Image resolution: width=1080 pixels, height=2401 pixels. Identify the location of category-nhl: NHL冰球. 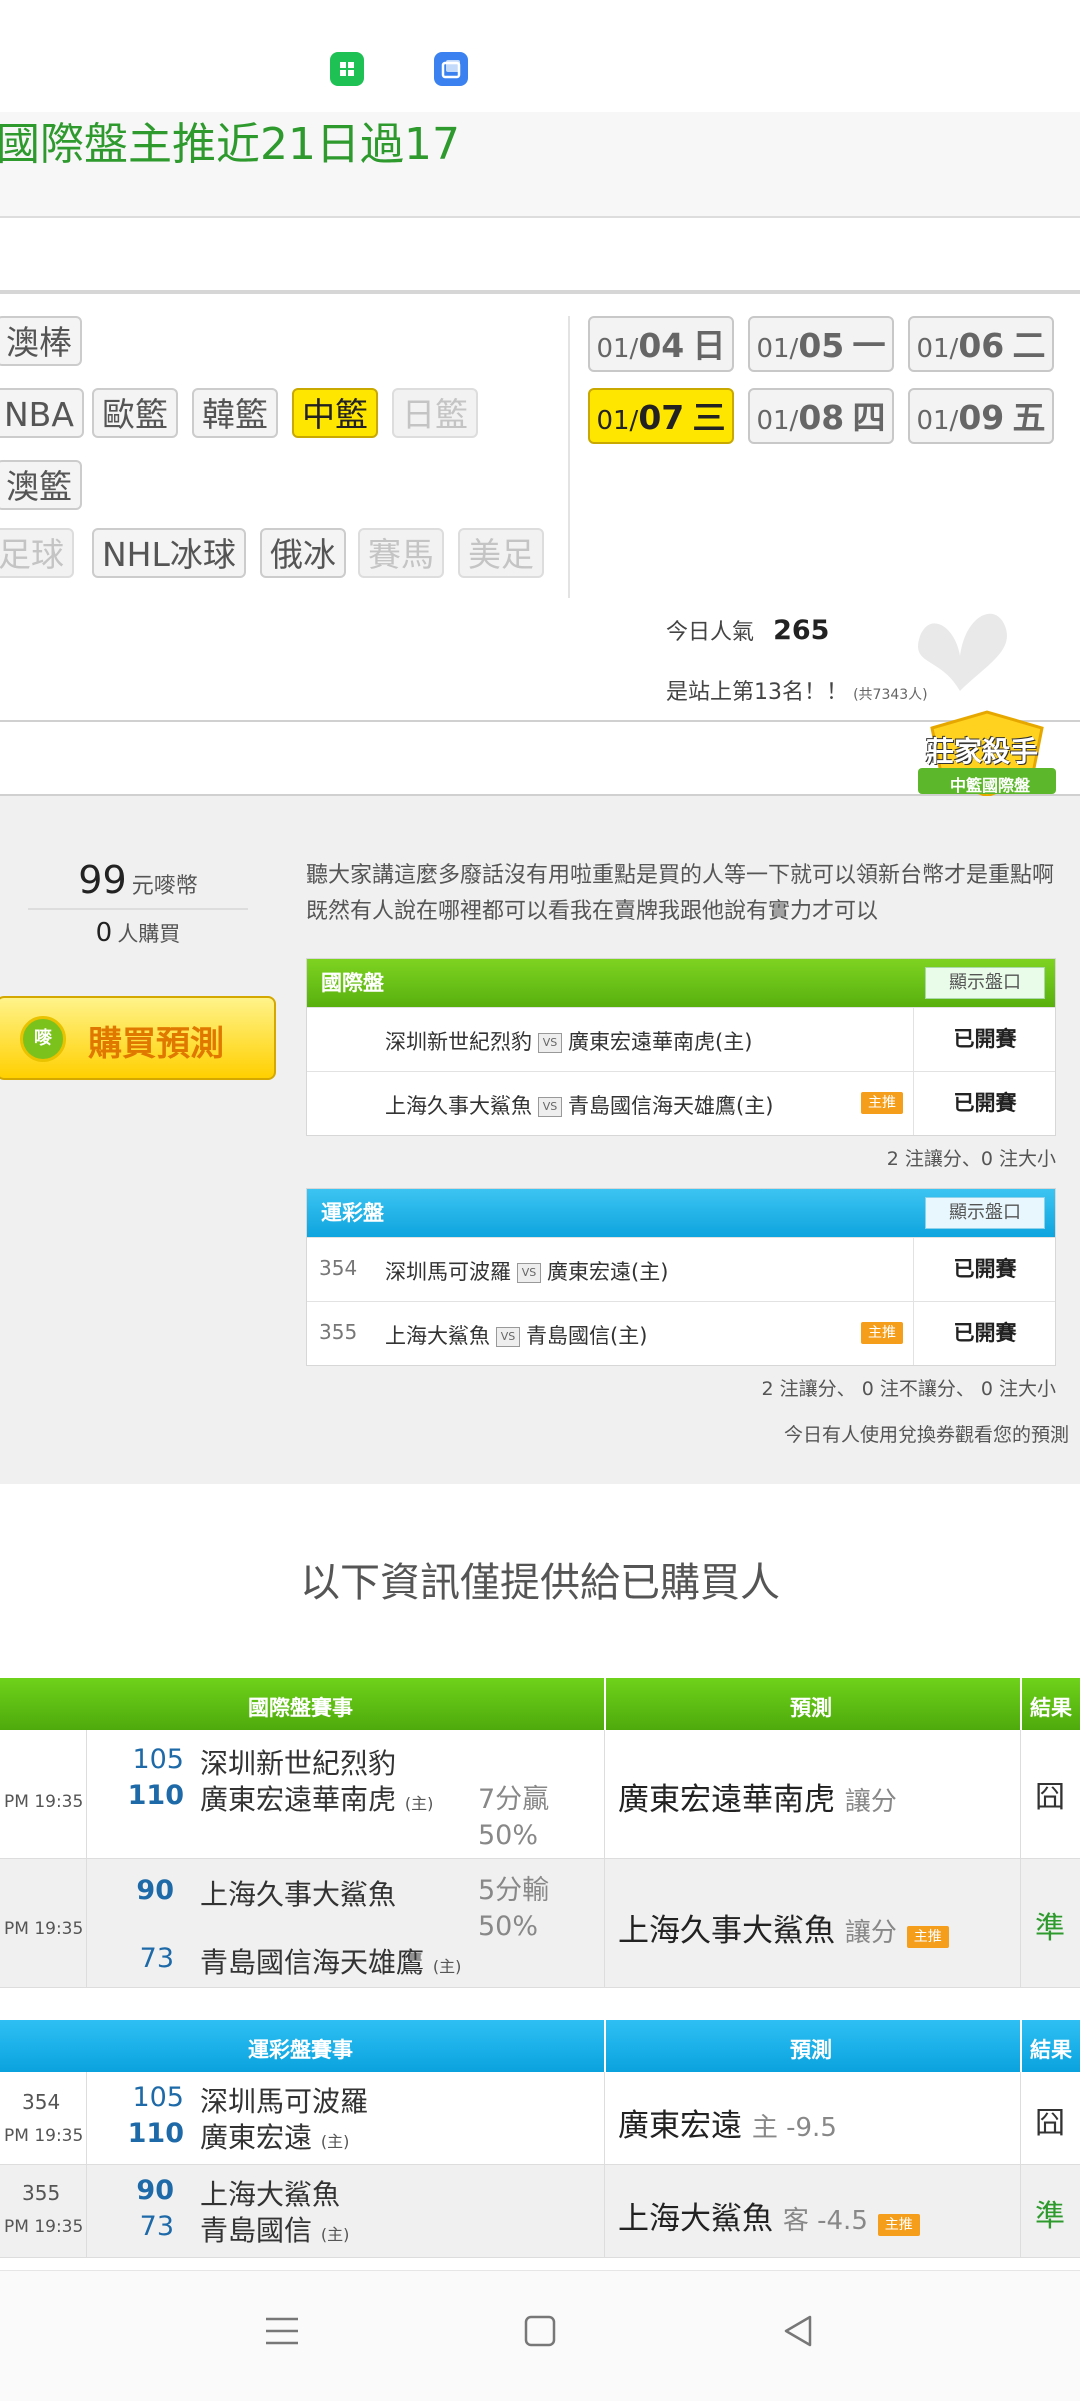
(169, 553).